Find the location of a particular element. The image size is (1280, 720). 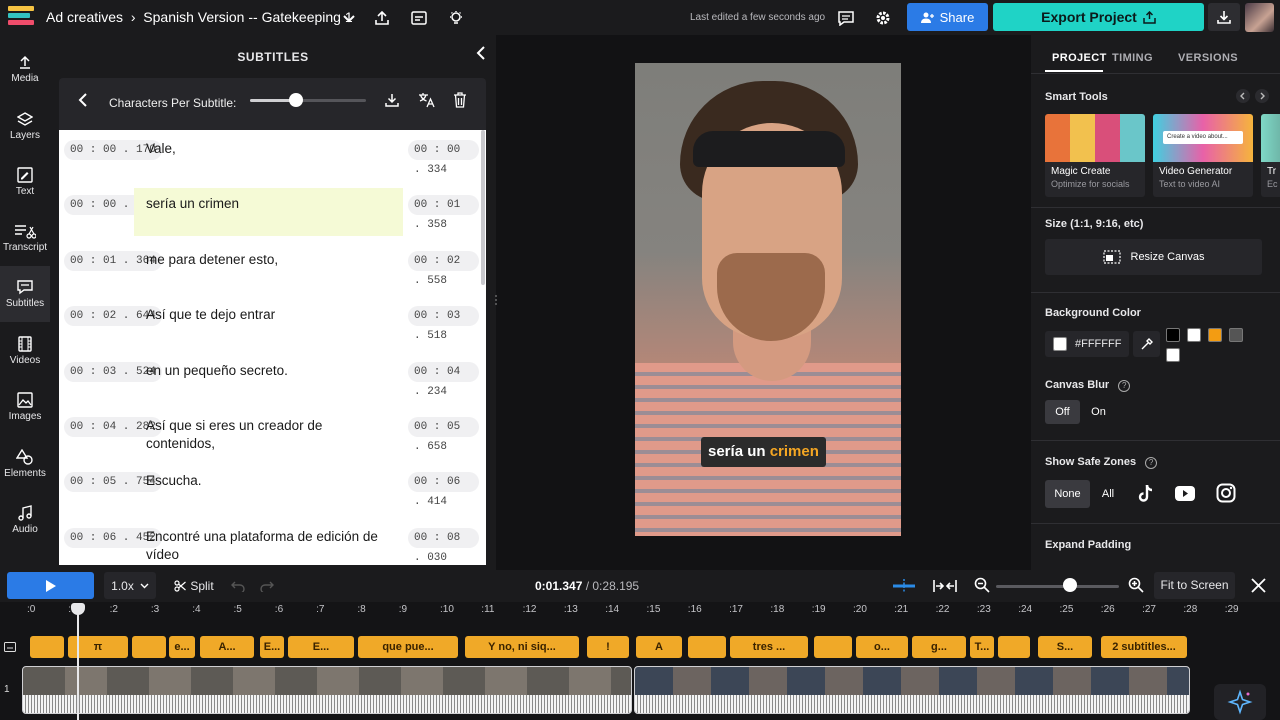

app-logo is located at coordinates (22, 17).